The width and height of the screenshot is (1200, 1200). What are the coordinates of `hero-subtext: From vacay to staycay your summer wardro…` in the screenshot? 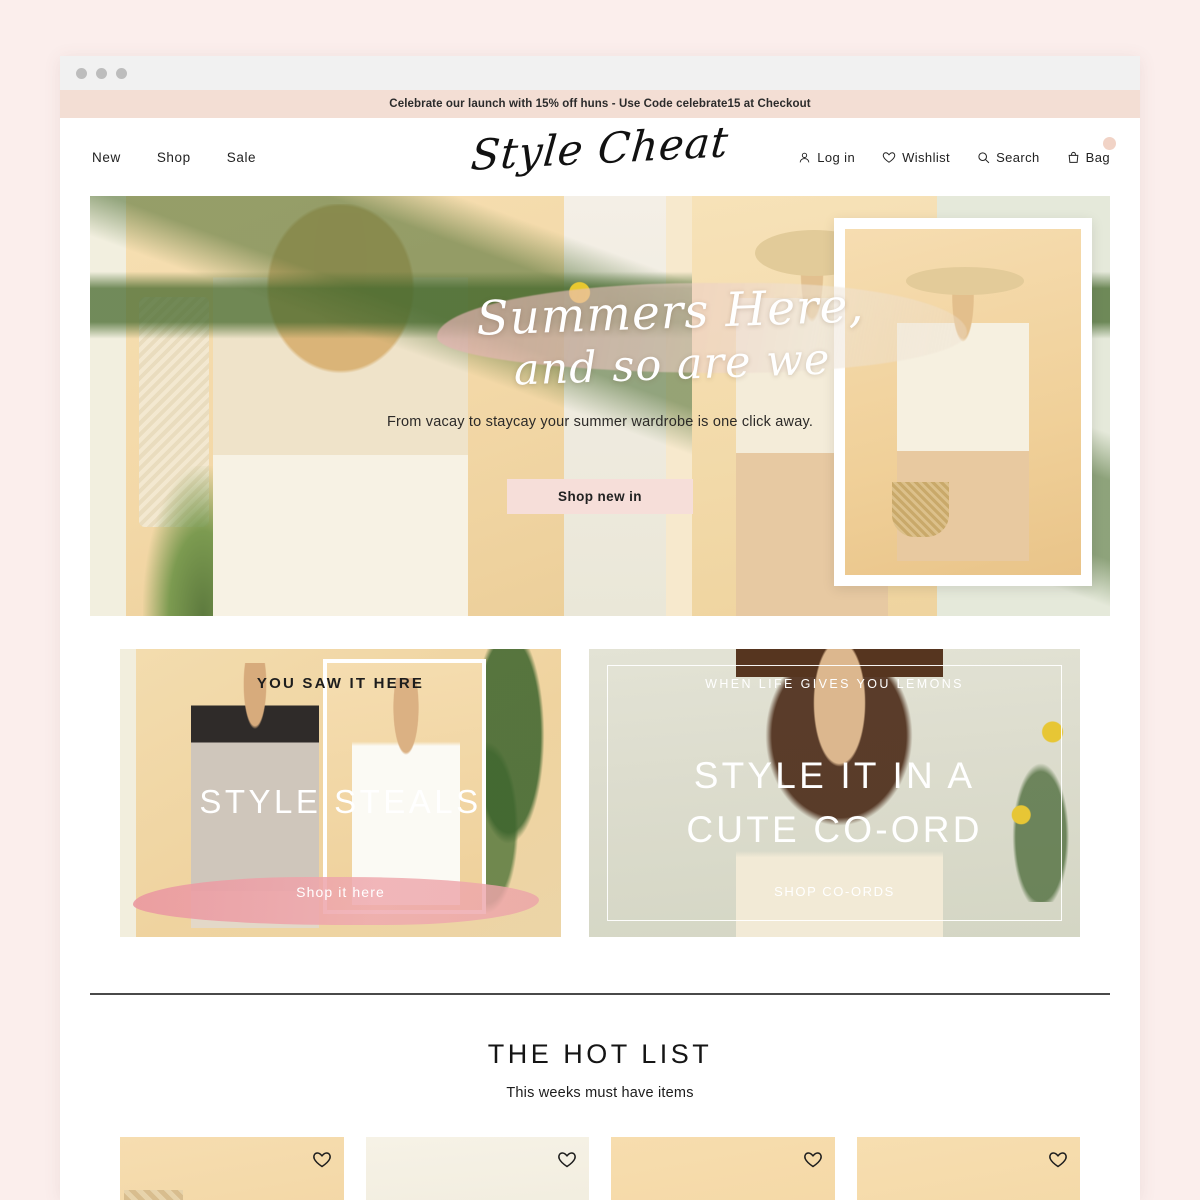 It's located at (600, 422).